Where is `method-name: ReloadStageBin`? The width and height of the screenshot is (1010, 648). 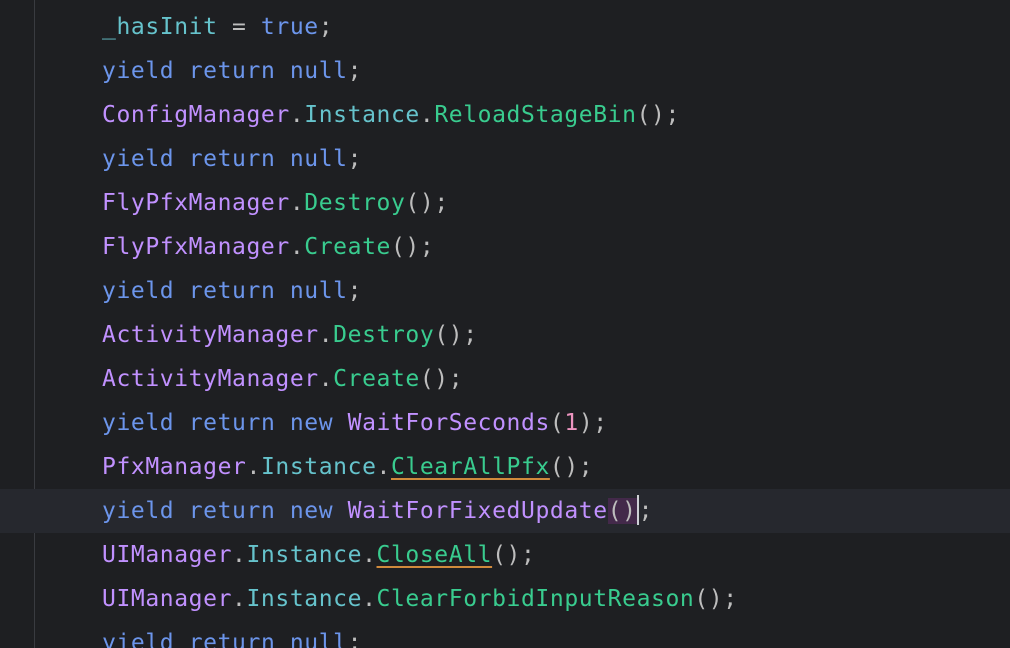
method-name: ReloadStageBin is located at coordinates (535, 115).